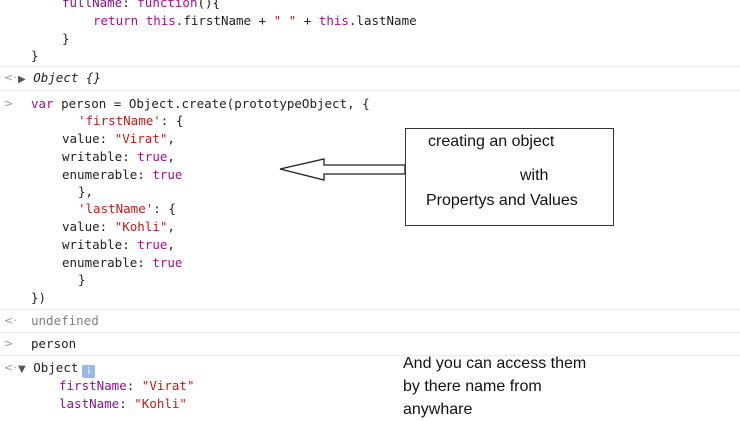 This screenshot has width=740, height=421. I want to click on annotation-box-line: Propertys and Values, so click(502, 200).